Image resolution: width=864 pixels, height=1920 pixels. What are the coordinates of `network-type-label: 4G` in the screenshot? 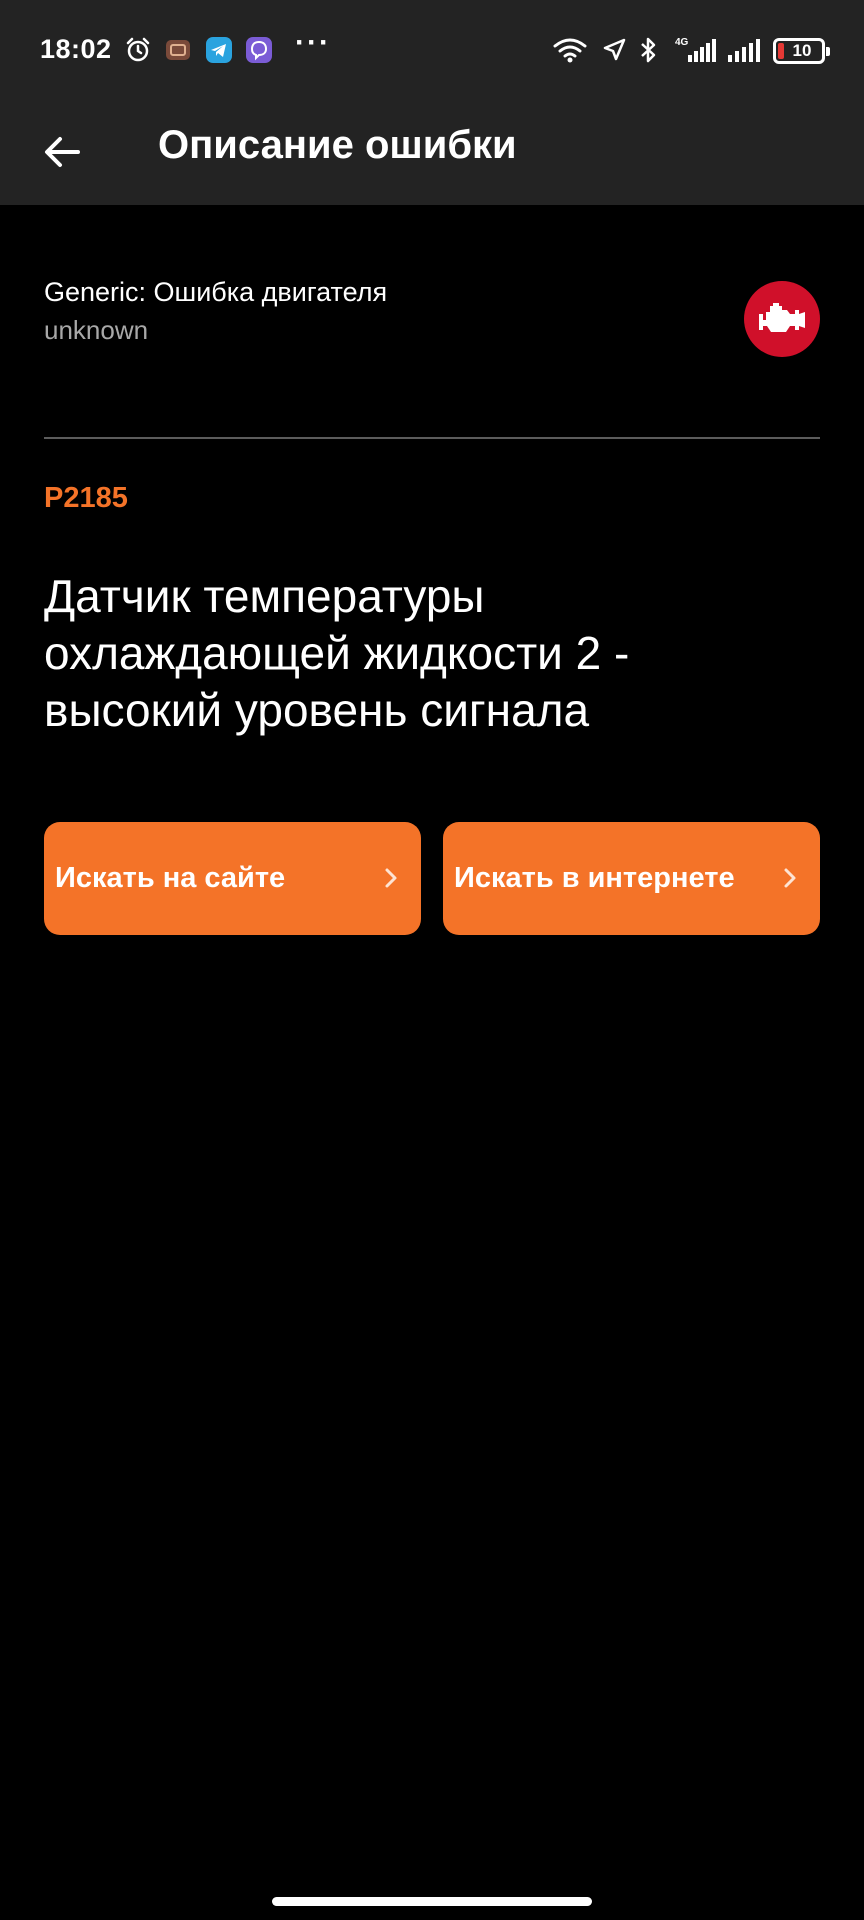 It's located at (682, 42).